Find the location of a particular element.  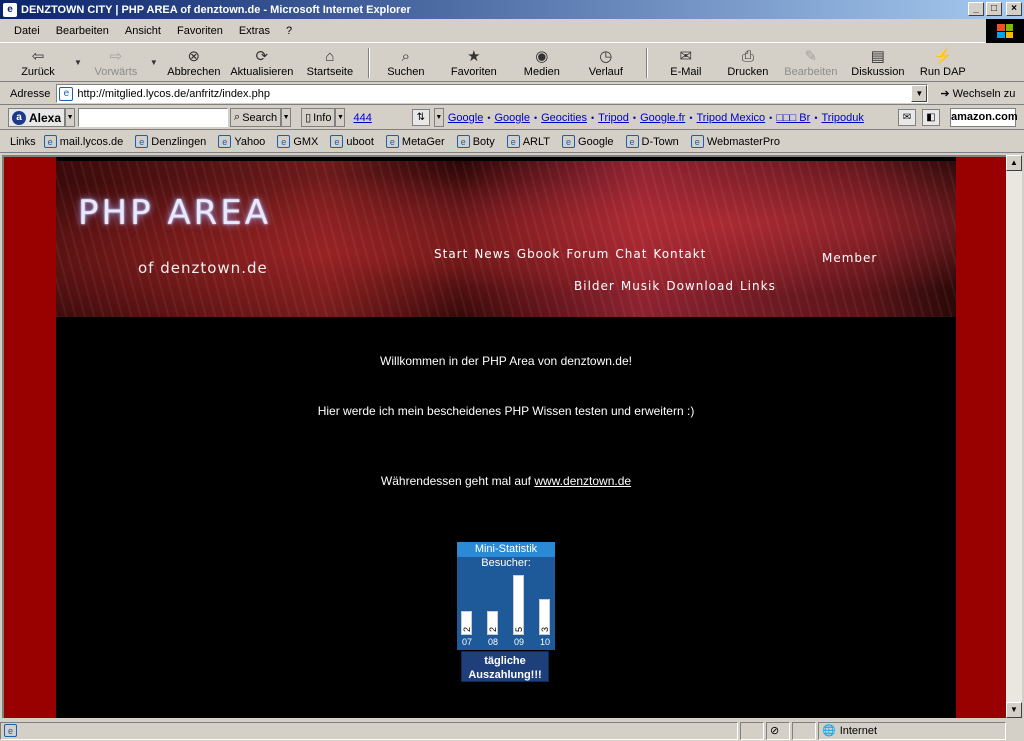

nav-bilder: Bilder is located at coordinates (594, 286).